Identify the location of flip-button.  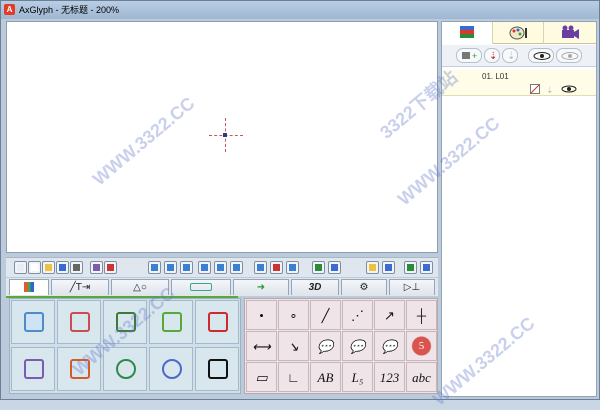
(276, 267).